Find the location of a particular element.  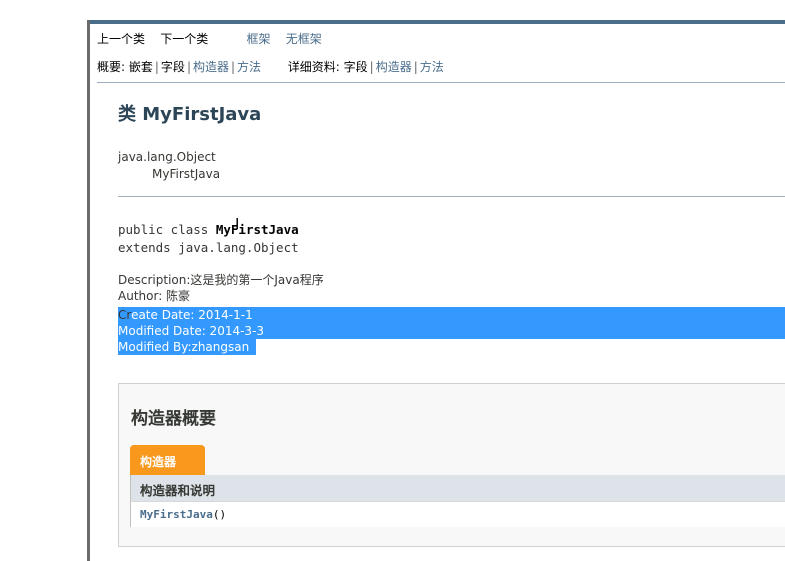

constructor-signature: MyFirstJava() is located at coordinates (183, 514).